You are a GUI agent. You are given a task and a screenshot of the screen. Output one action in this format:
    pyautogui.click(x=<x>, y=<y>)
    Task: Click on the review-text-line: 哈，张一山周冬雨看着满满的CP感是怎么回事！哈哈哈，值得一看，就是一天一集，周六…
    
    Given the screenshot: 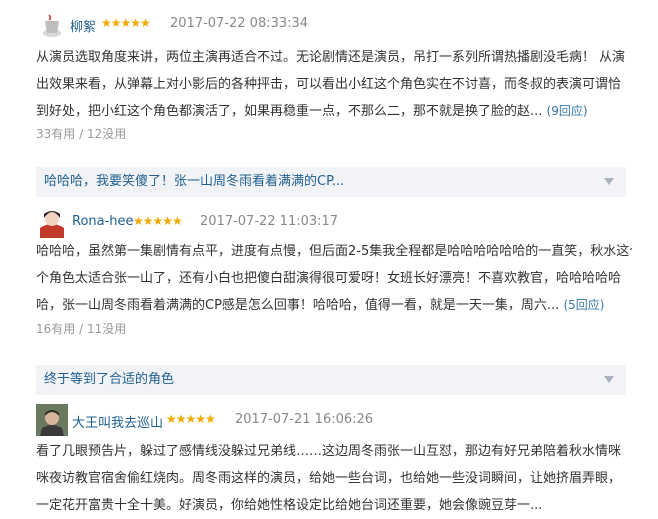 What is the action you would take?
    pyautogui.click(x=334, y=305)
    